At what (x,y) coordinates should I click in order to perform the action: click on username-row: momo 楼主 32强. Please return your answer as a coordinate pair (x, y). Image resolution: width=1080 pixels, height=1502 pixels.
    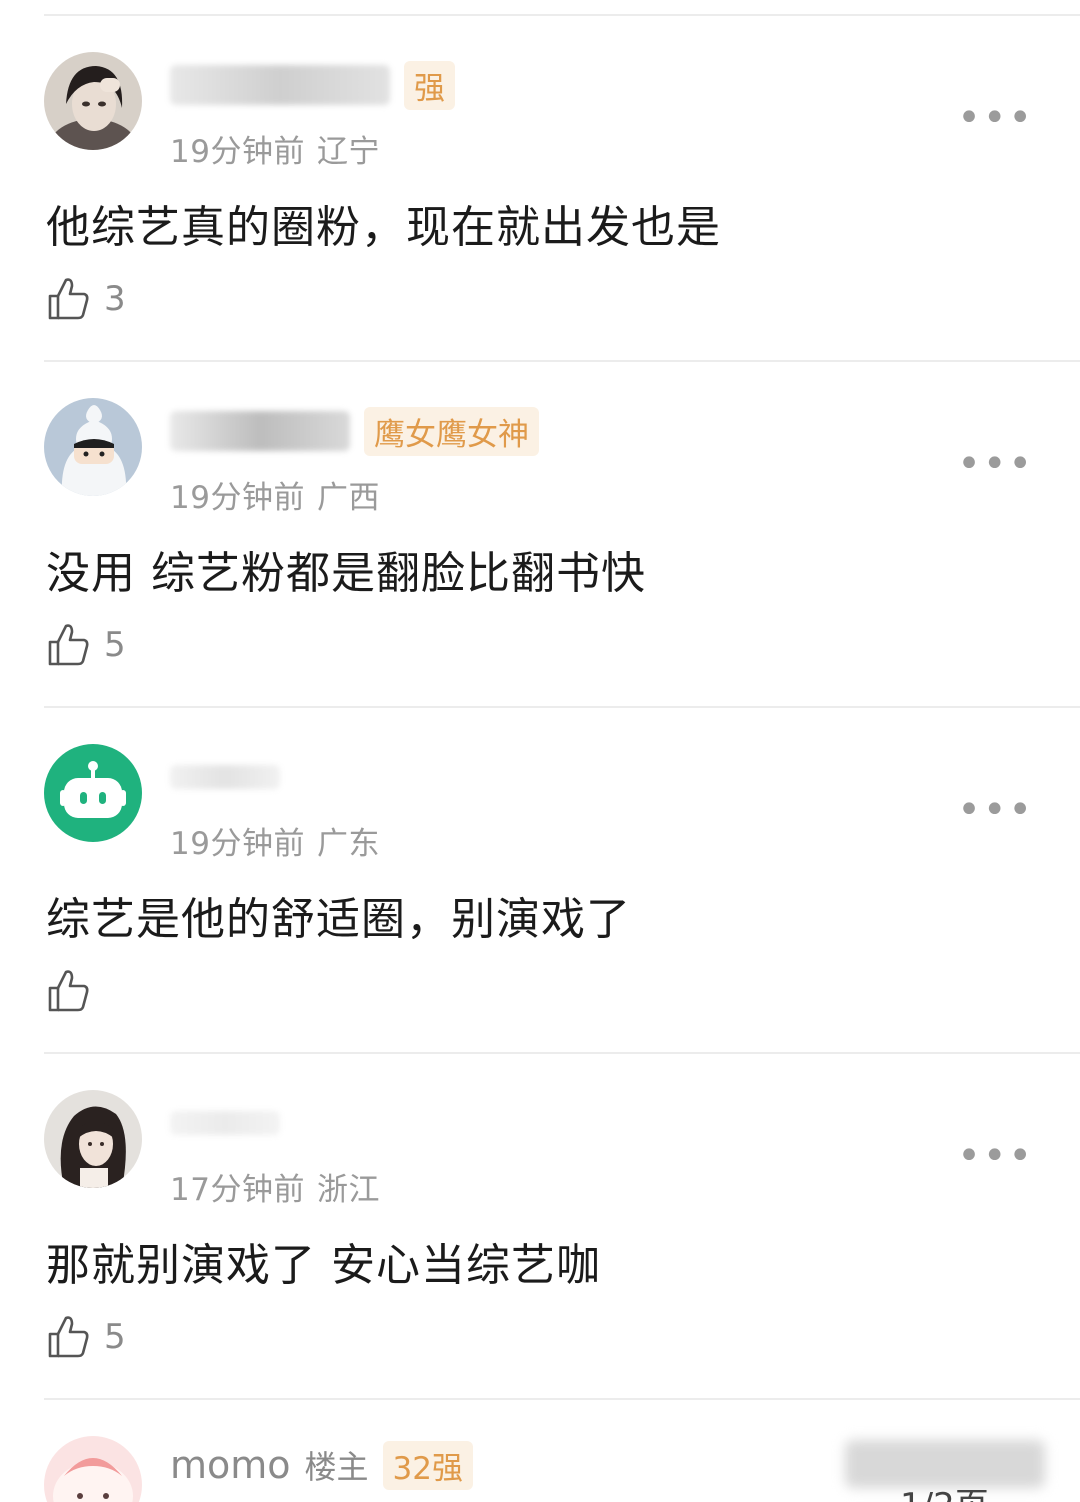
    Looking at the image, I should click on (321, 1465).